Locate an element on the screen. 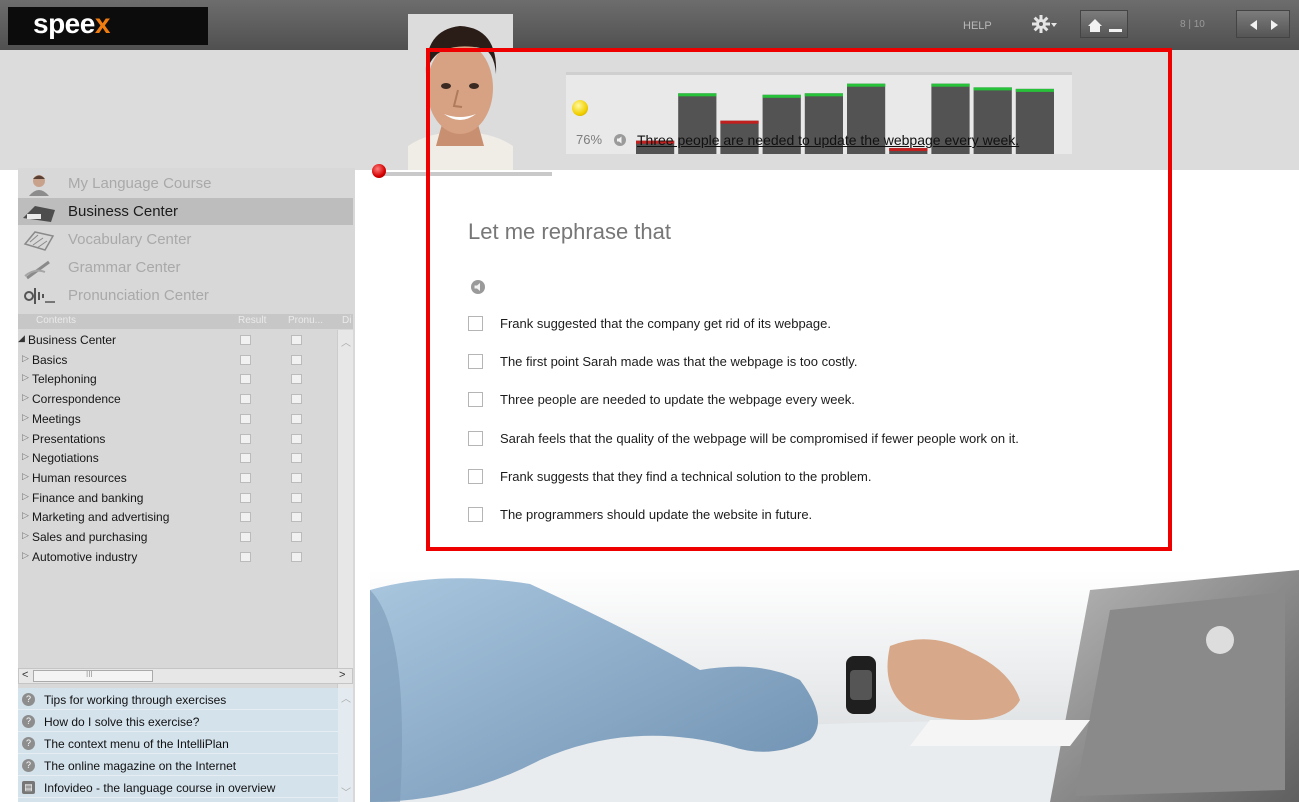 The width and height of the screenshot is (1299, 802). help-item: ? How do I solve this exercise? is located at coordinates (178, 722).